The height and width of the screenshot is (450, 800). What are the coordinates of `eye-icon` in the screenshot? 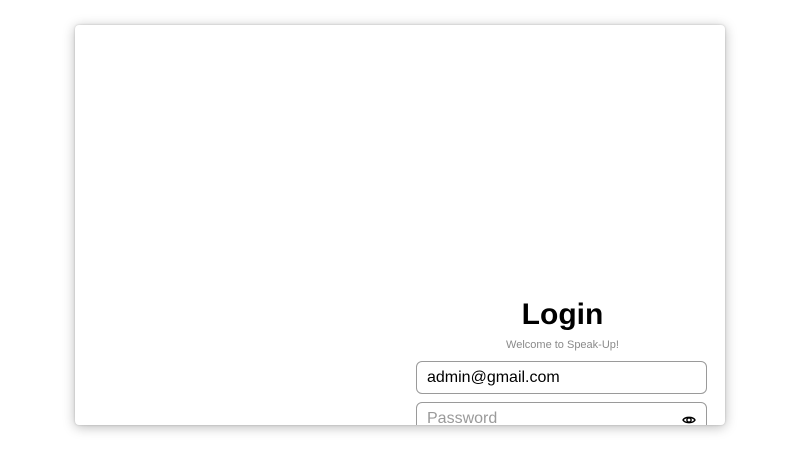 It's located at (689, 419).